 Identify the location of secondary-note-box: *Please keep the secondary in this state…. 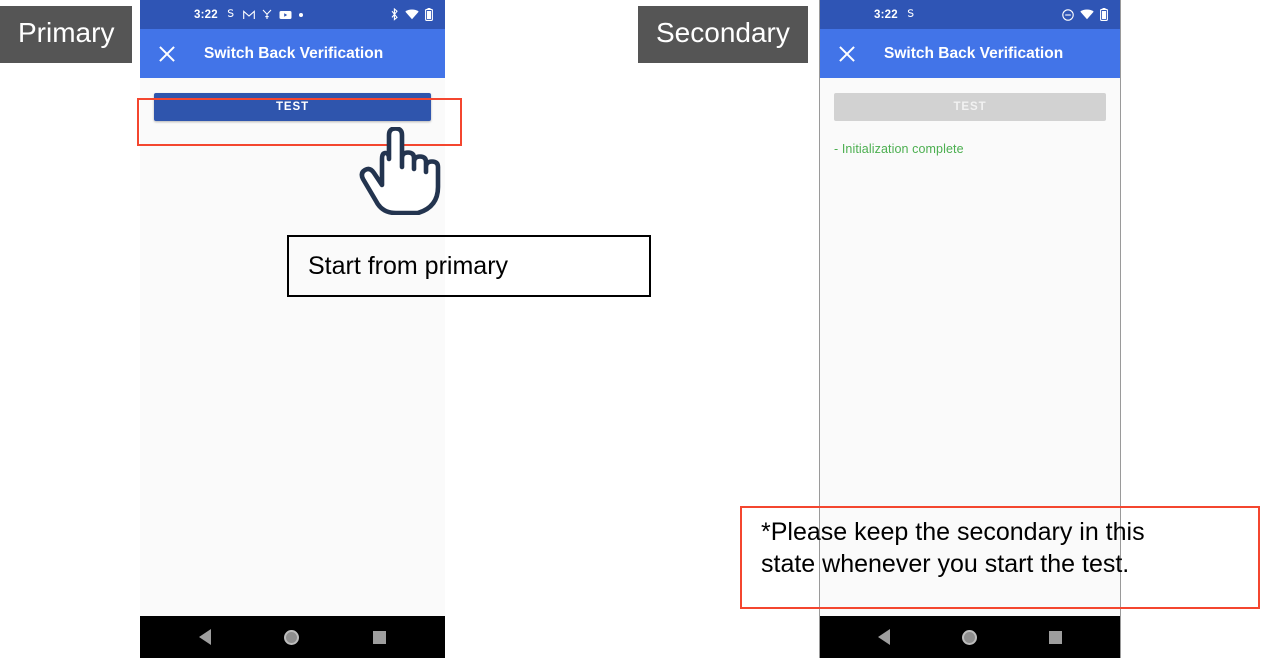
(1000, 557).